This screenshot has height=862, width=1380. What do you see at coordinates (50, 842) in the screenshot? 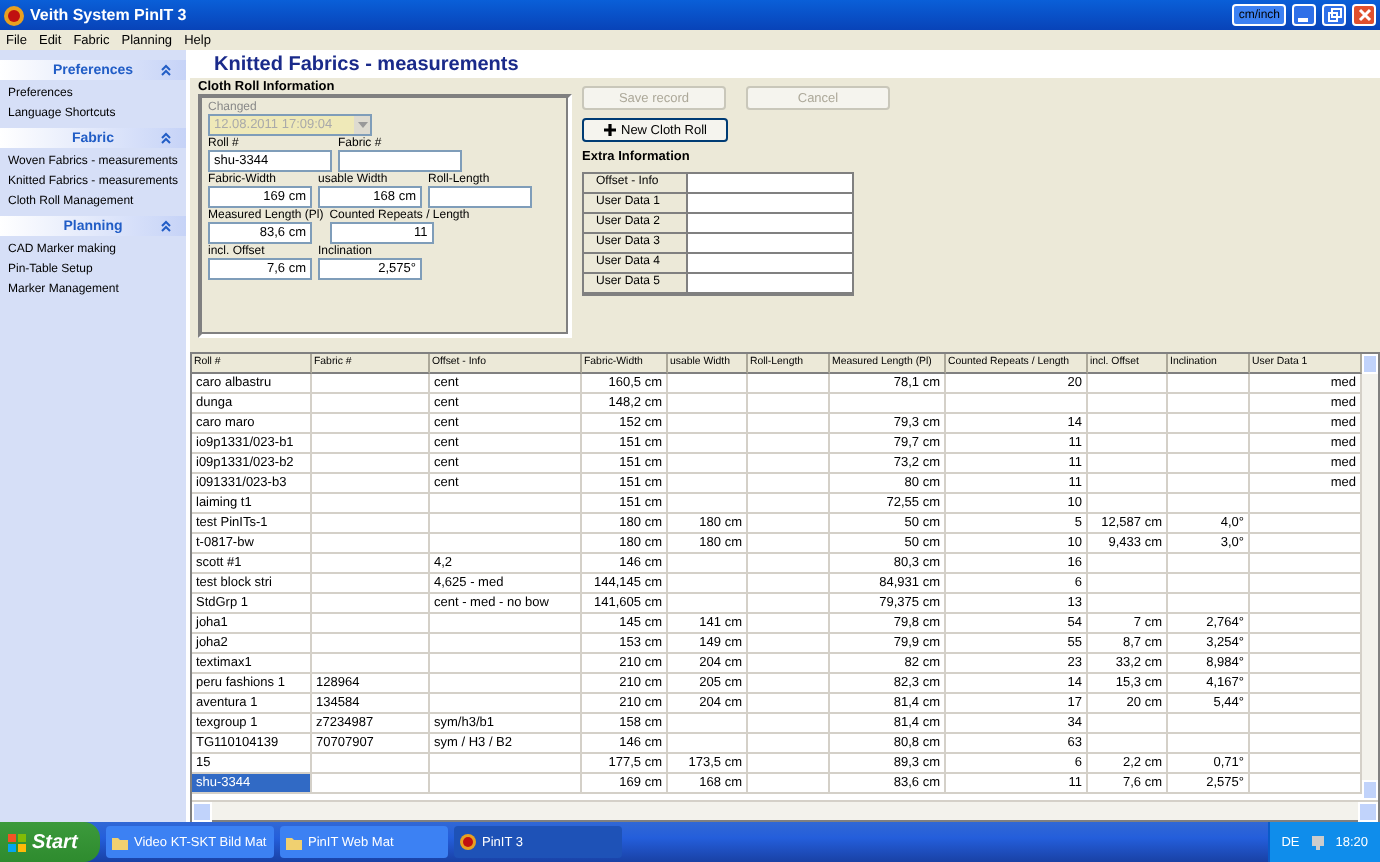
I see `start-button: Start` at bounding box center [50, 842].